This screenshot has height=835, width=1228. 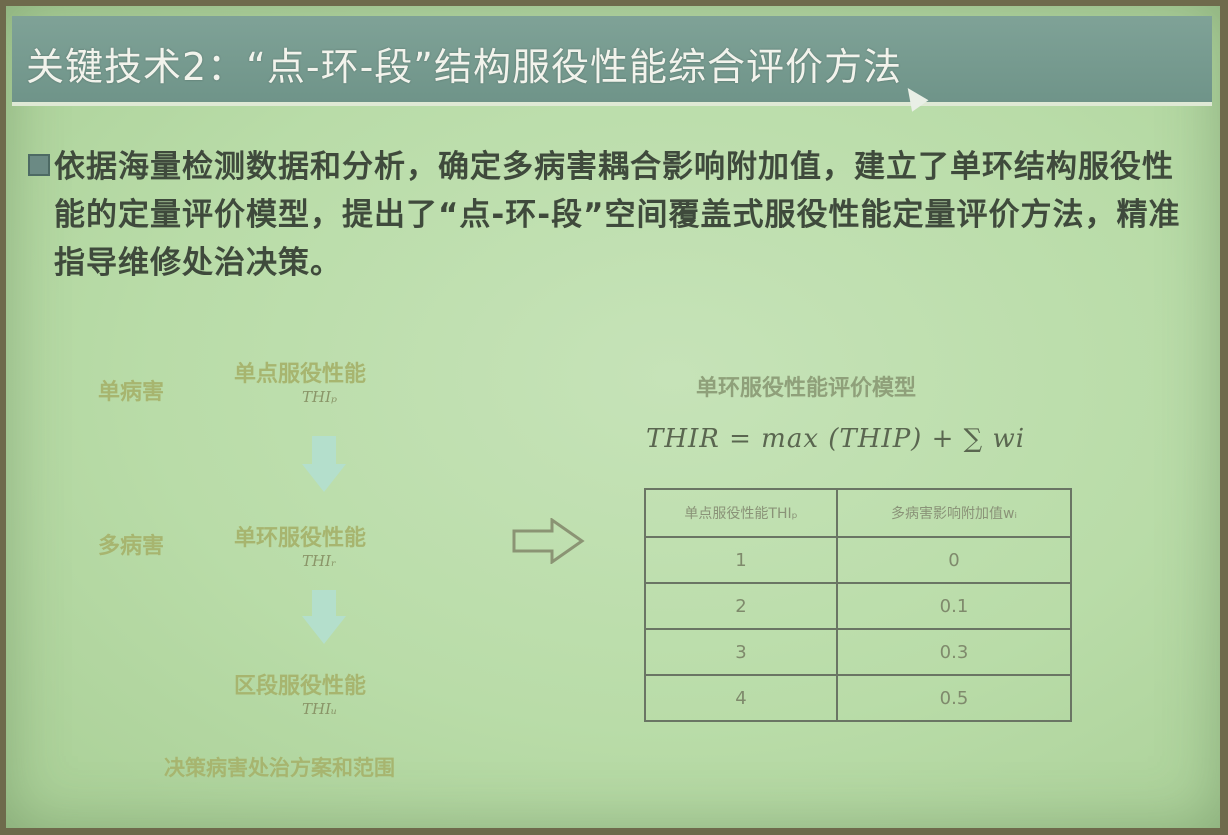 What do you see at coordinates (300, 686) in the screenshot?
I see `segment-performance-label: 区段服役性能` at bounding box center [300, 686].